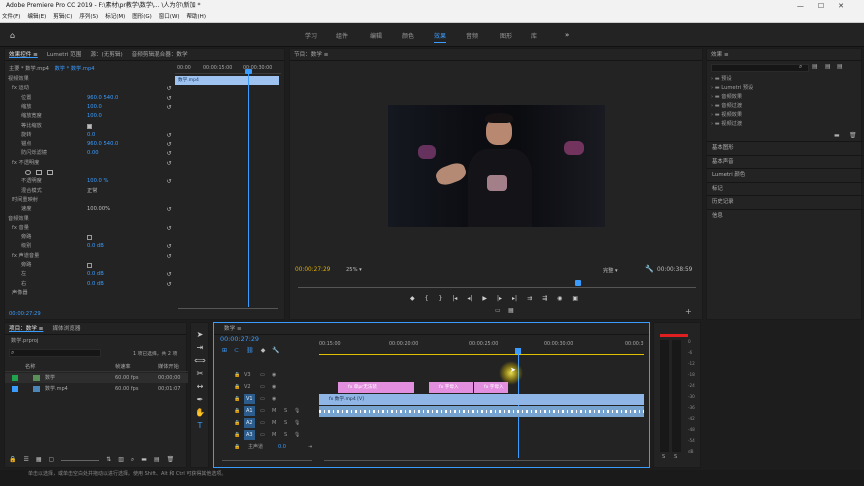 The height and width of the screenshot is (486, 864). I want to click on master-clip-label: 主要 * 数学.mp4, so click(29, 69).